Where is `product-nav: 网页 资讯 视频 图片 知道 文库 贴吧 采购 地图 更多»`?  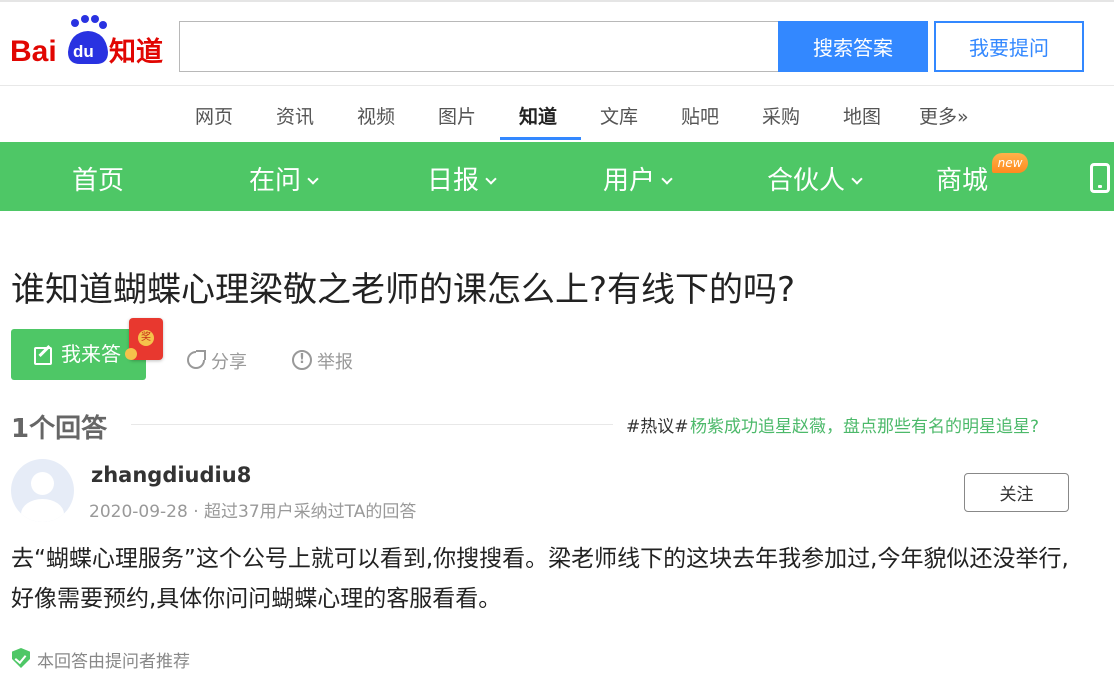 product-nav: 网页 资讯 视频 图片 知道 文库 贴吧 采购 地图 更多» is located at coordinates (557, 114).